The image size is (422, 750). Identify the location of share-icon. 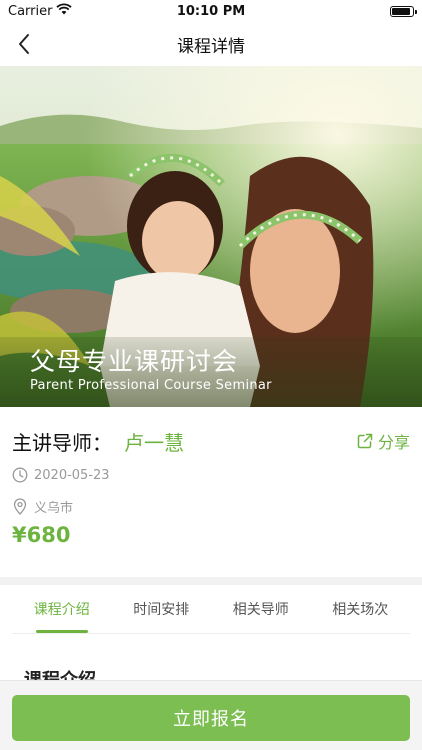
(365, 441).